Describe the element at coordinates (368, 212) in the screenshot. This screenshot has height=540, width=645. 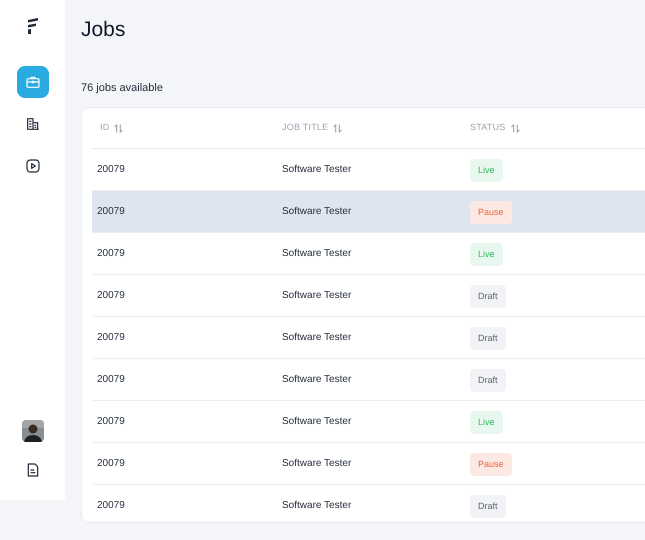
I see `table-row: 20079 Software Tester Pause` at that location.